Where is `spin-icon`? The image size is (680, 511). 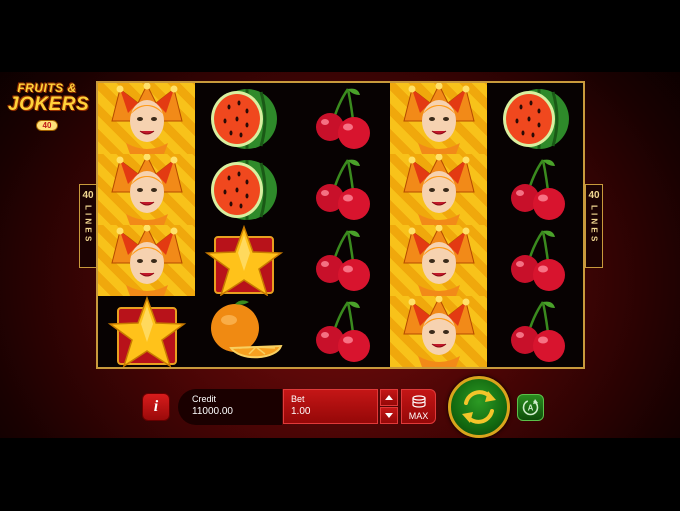
spin-icon is located at coordinates (479, 407).